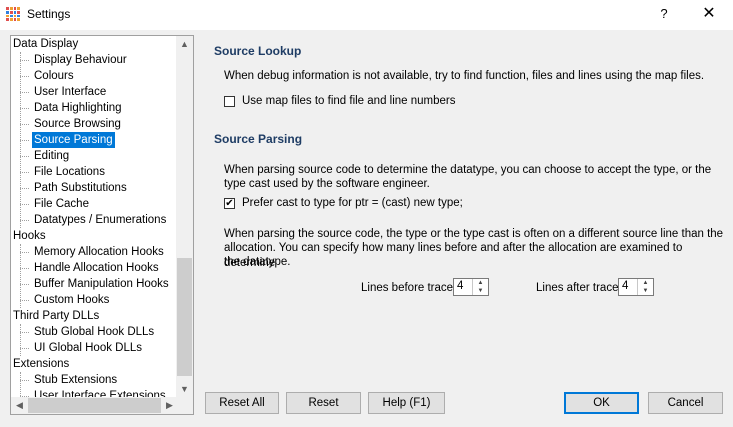  I want to click on scroll-down-icon: ▼, so click(184, 389).